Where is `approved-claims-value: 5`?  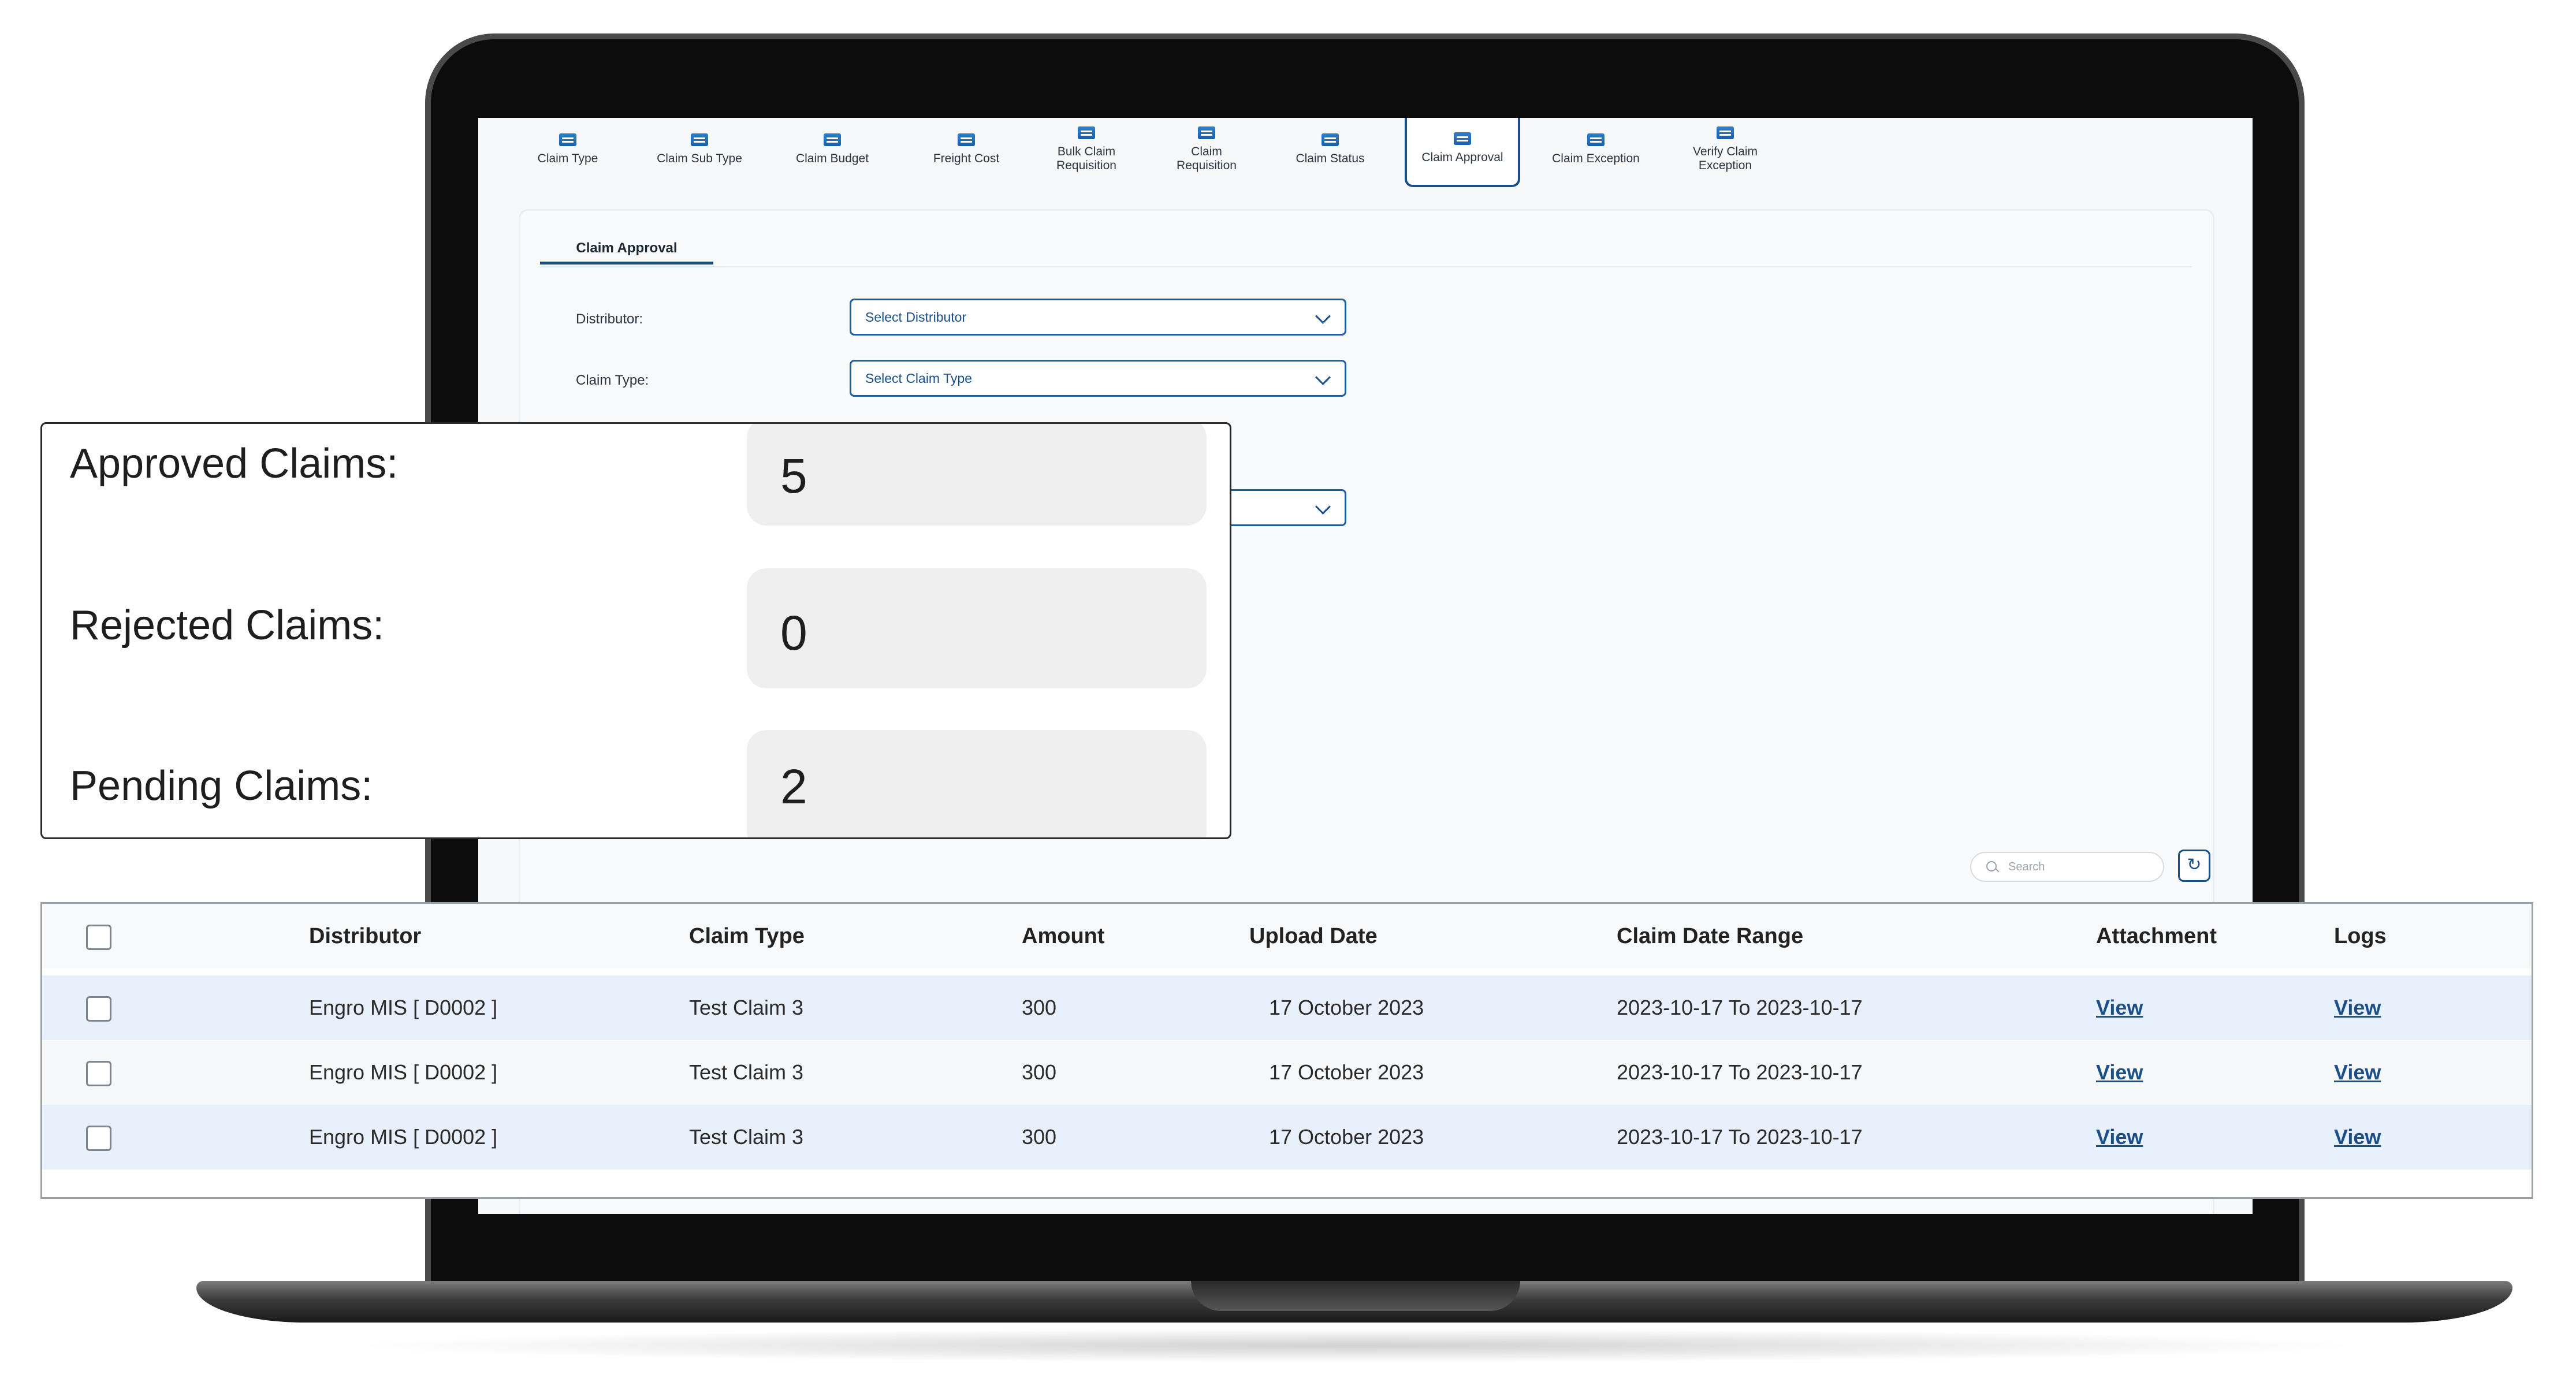 approved-claims-value: 5 is located at coordinates (977, 475).